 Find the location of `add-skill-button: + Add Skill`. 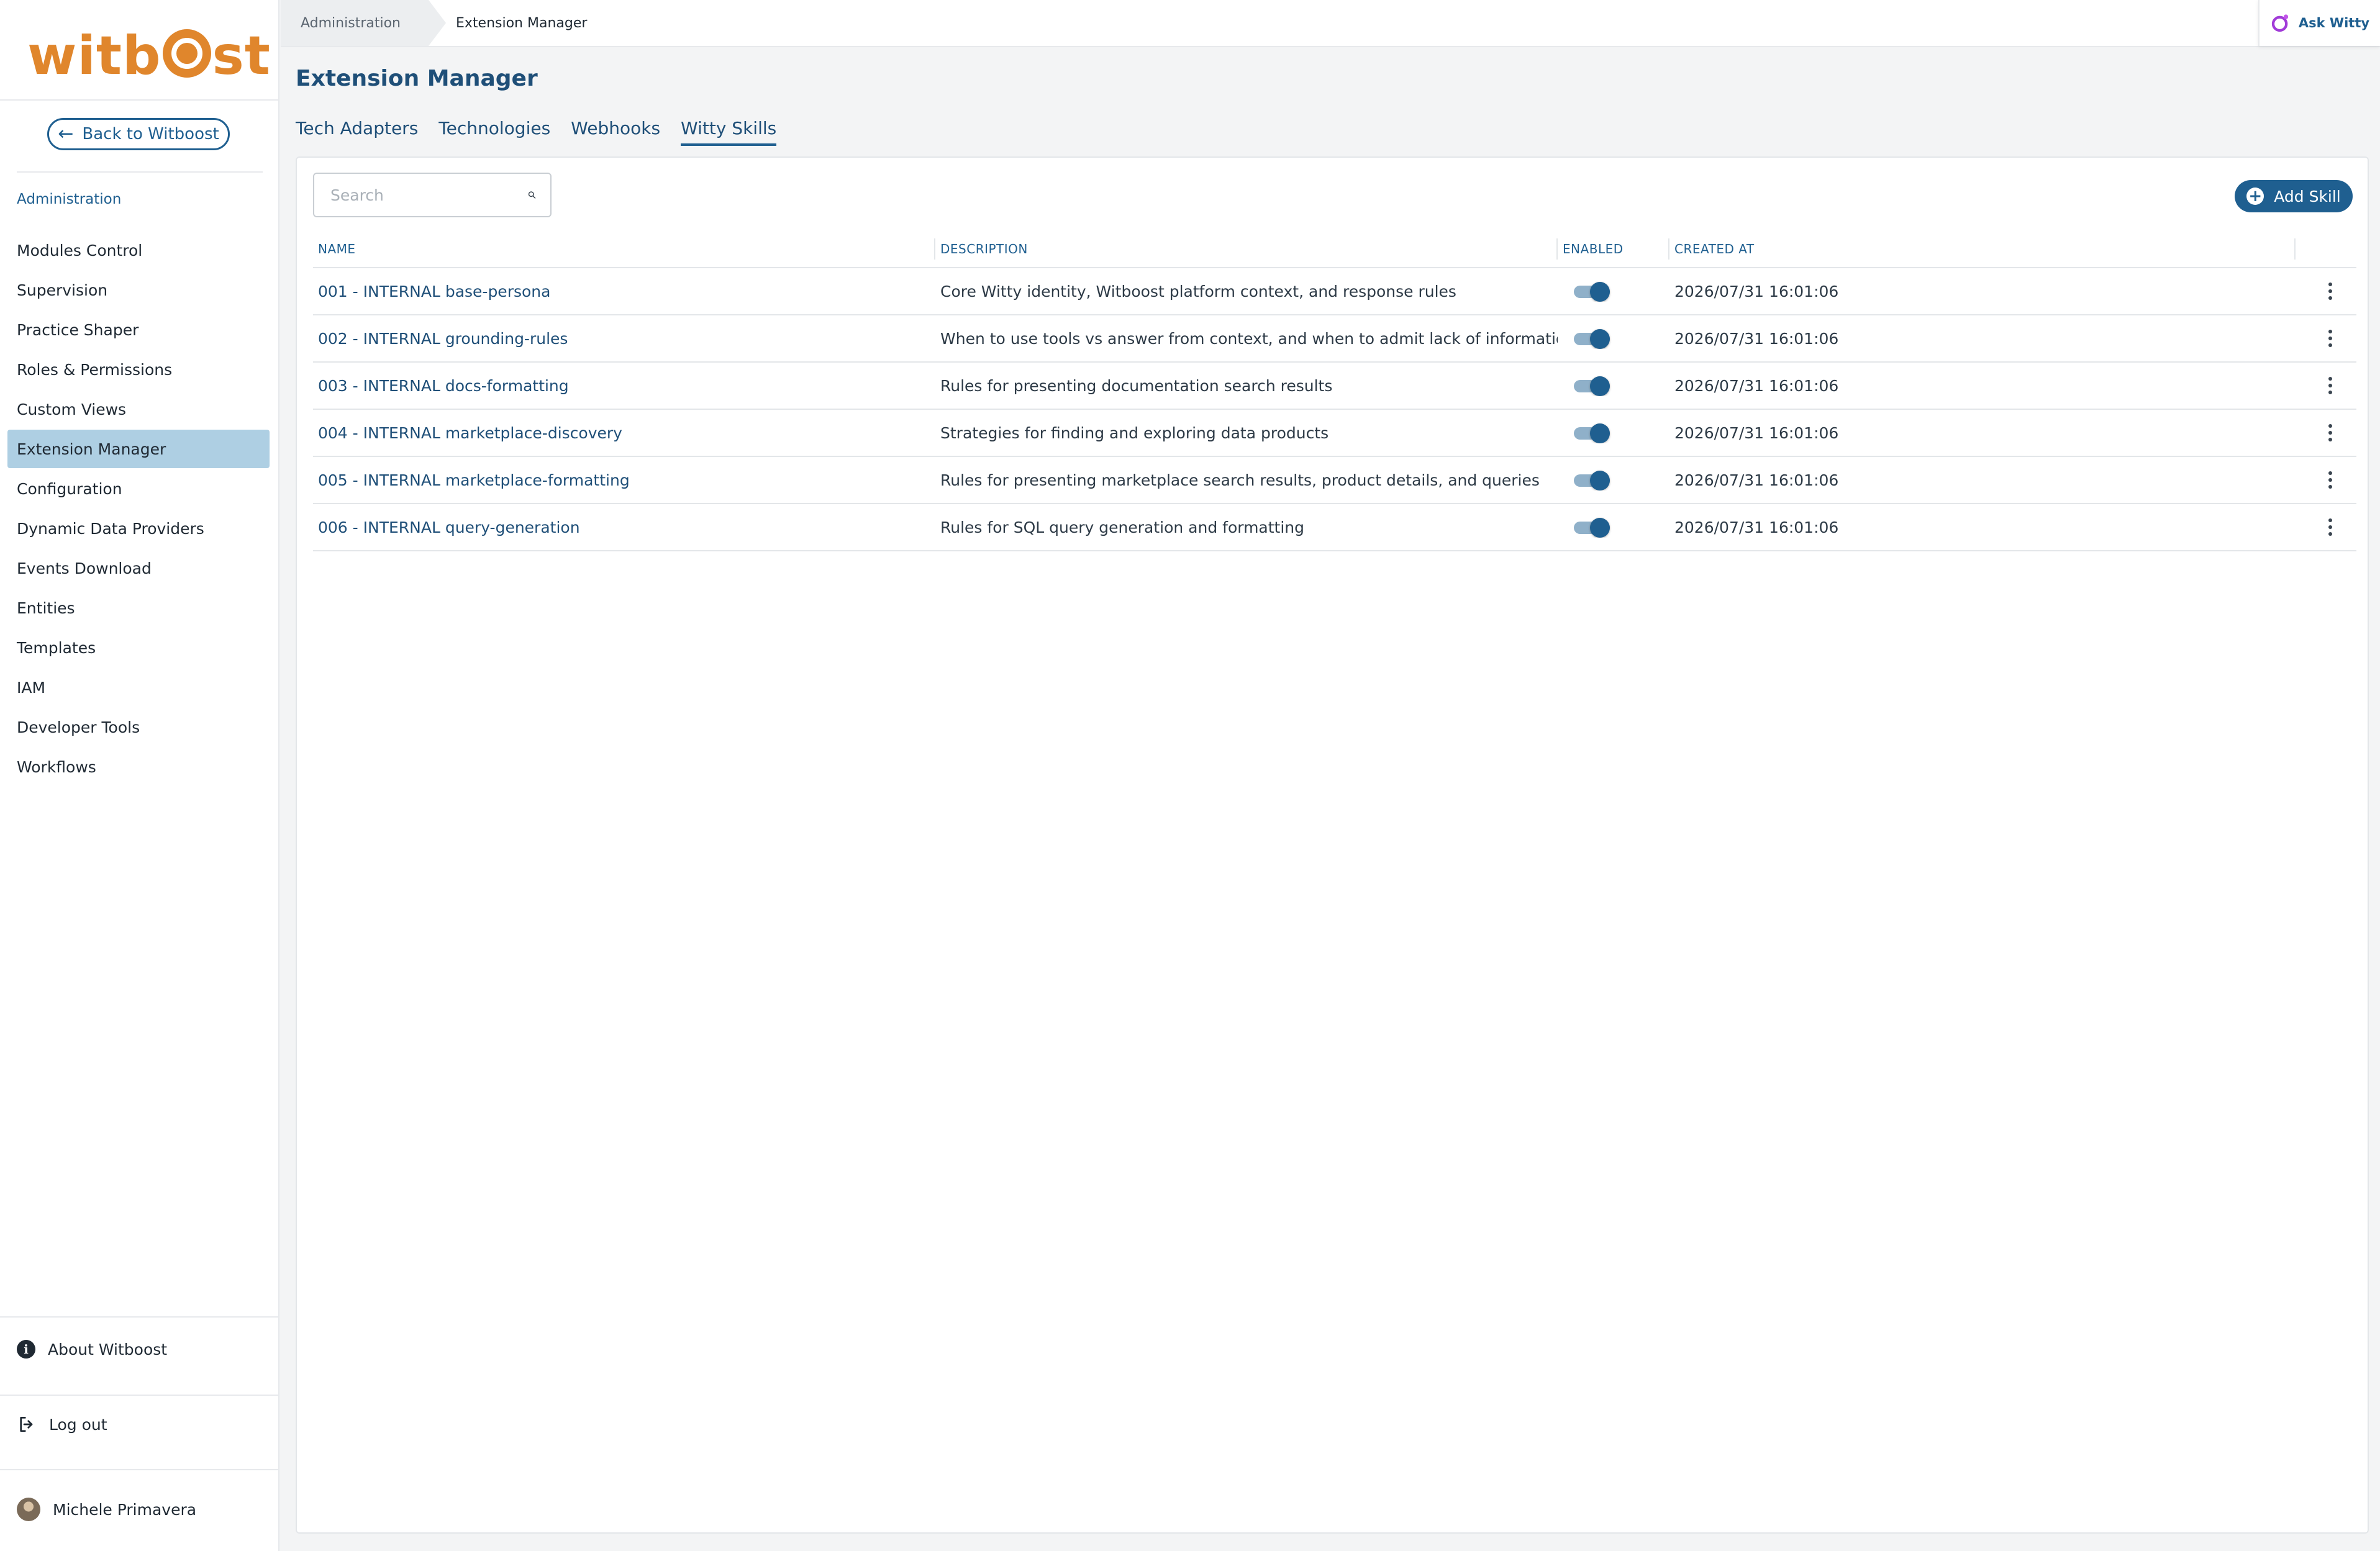

add-skill-button: + Add Skill is located at coordinates (2294, 196).